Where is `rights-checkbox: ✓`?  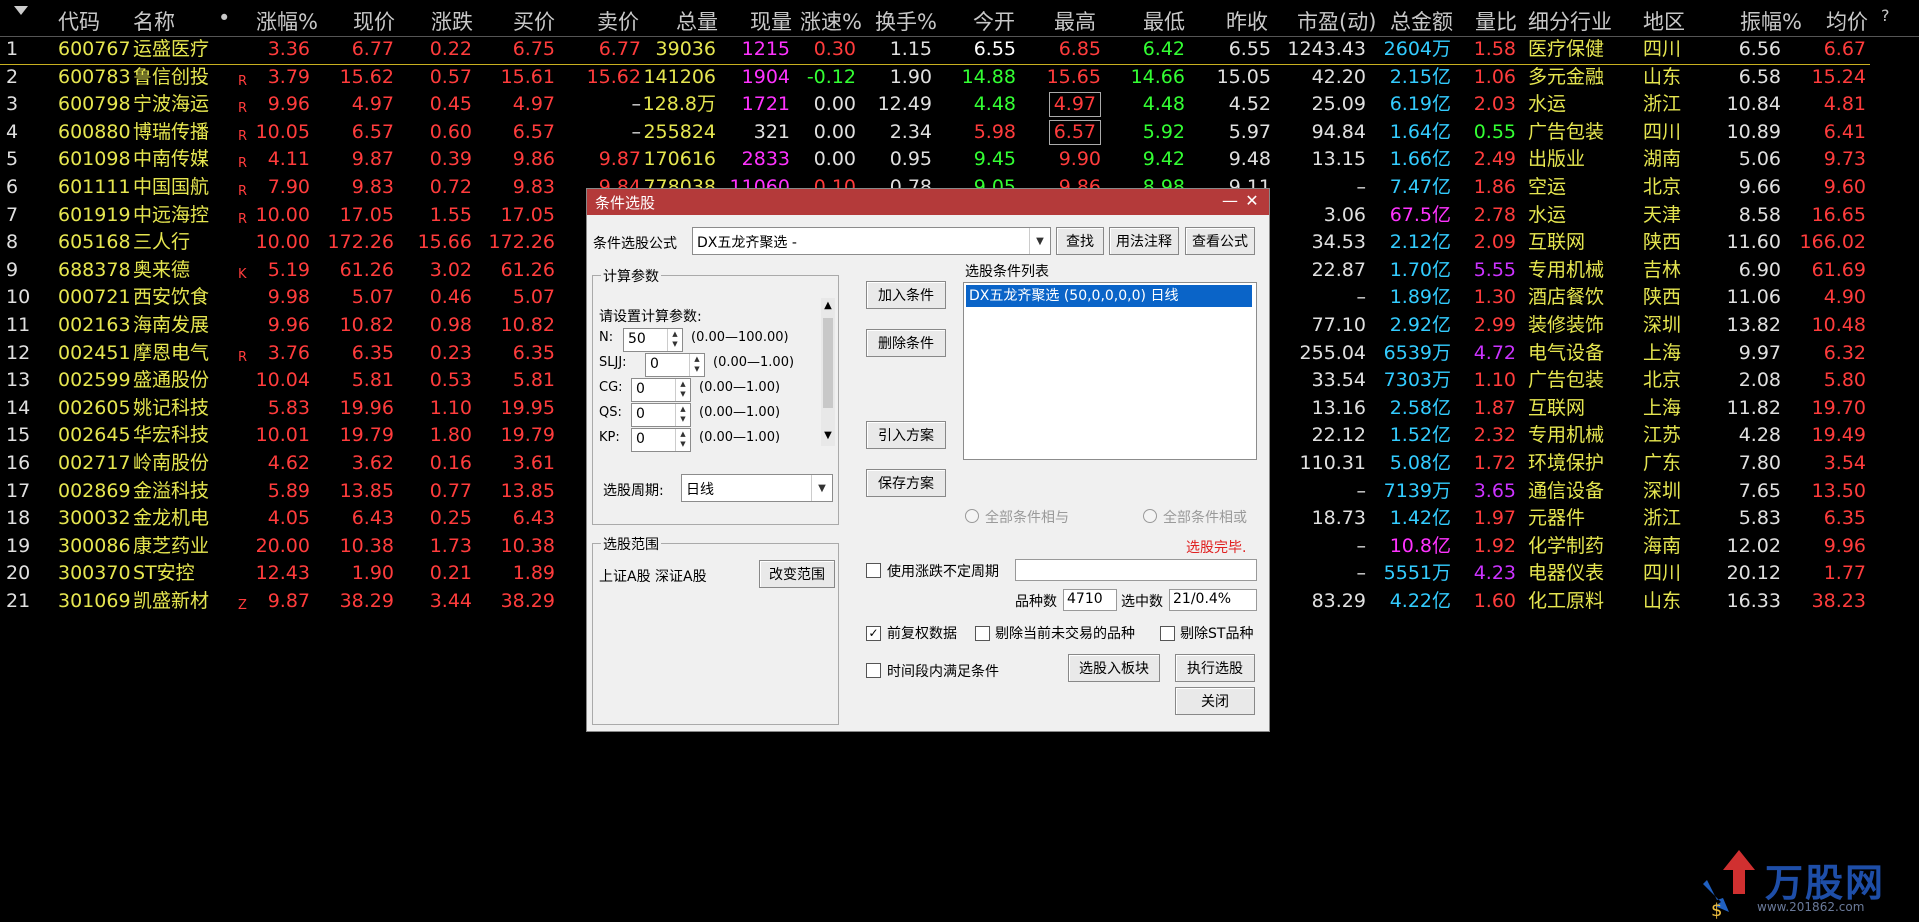
rights-checkbox: ✓ is located at coordinates (873, 633).